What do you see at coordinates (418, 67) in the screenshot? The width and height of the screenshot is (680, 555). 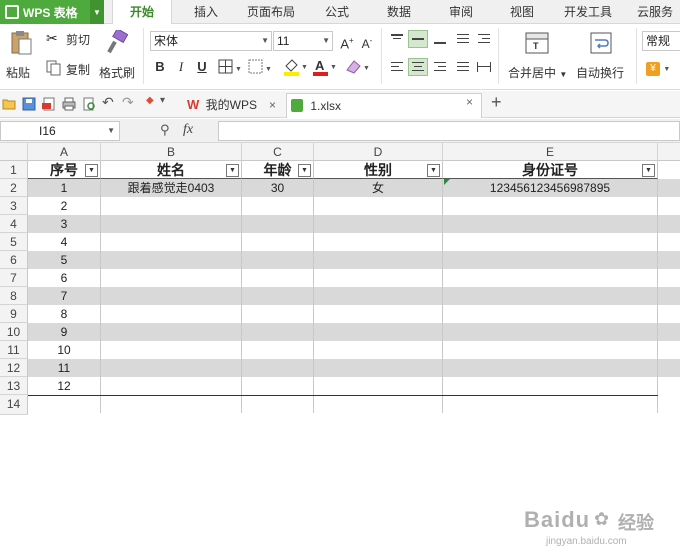 I see `align-center-button` at bounding box center [418, 67].